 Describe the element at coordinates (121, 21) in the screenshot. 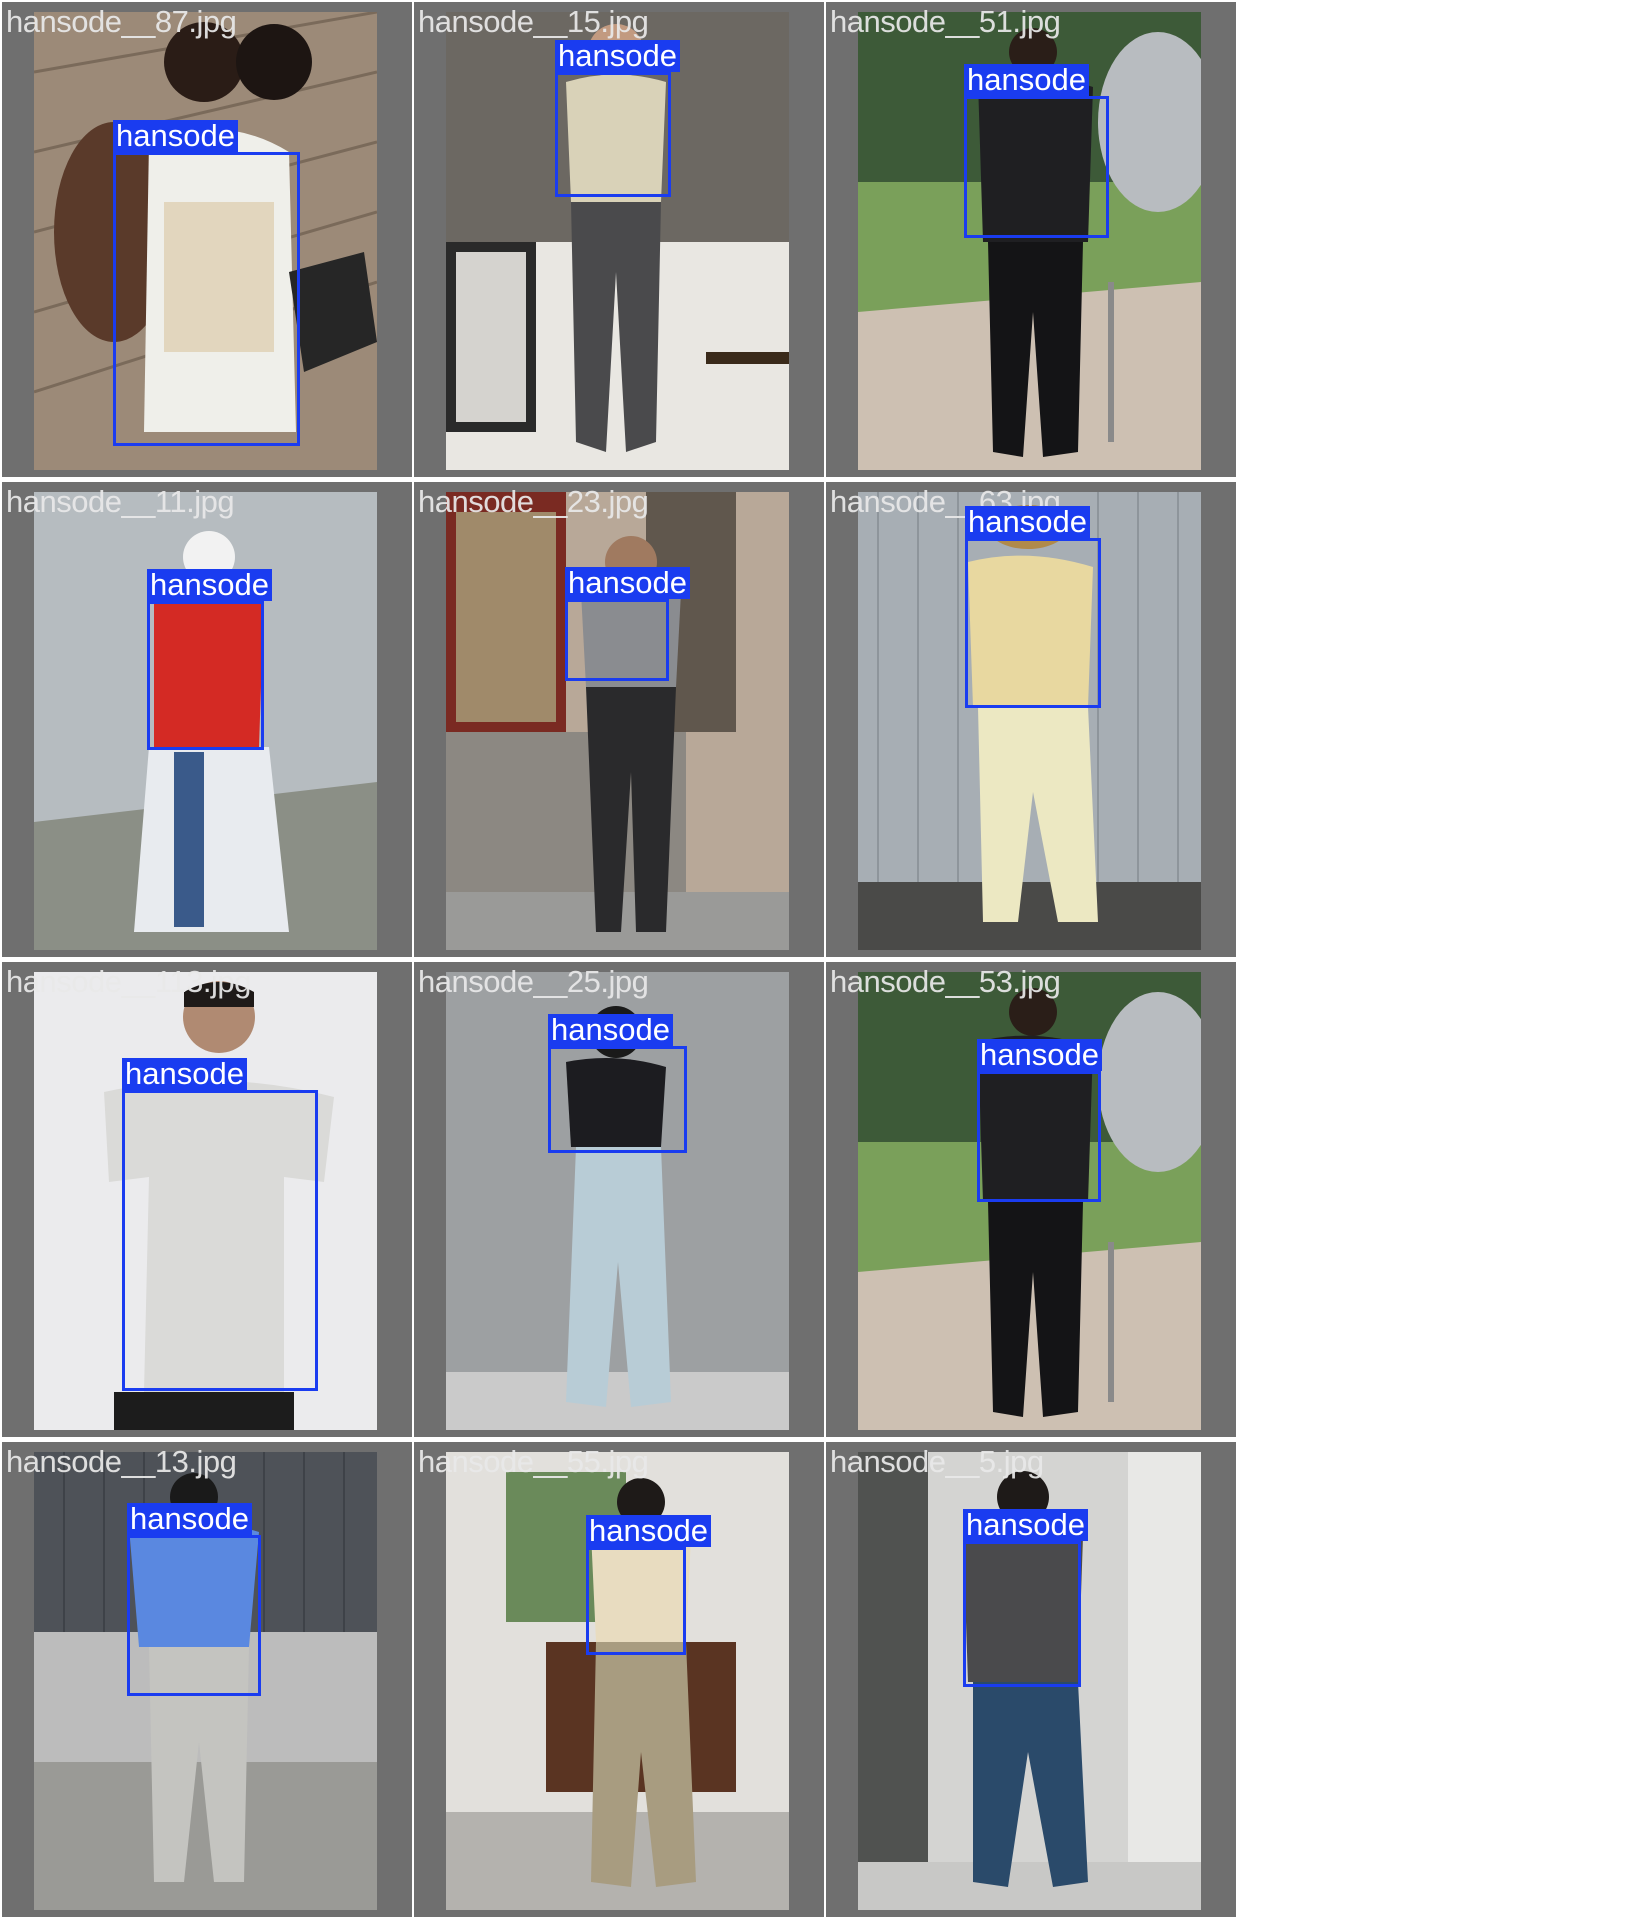

I see `tile-filename: hansode__87.jpg` at that location.